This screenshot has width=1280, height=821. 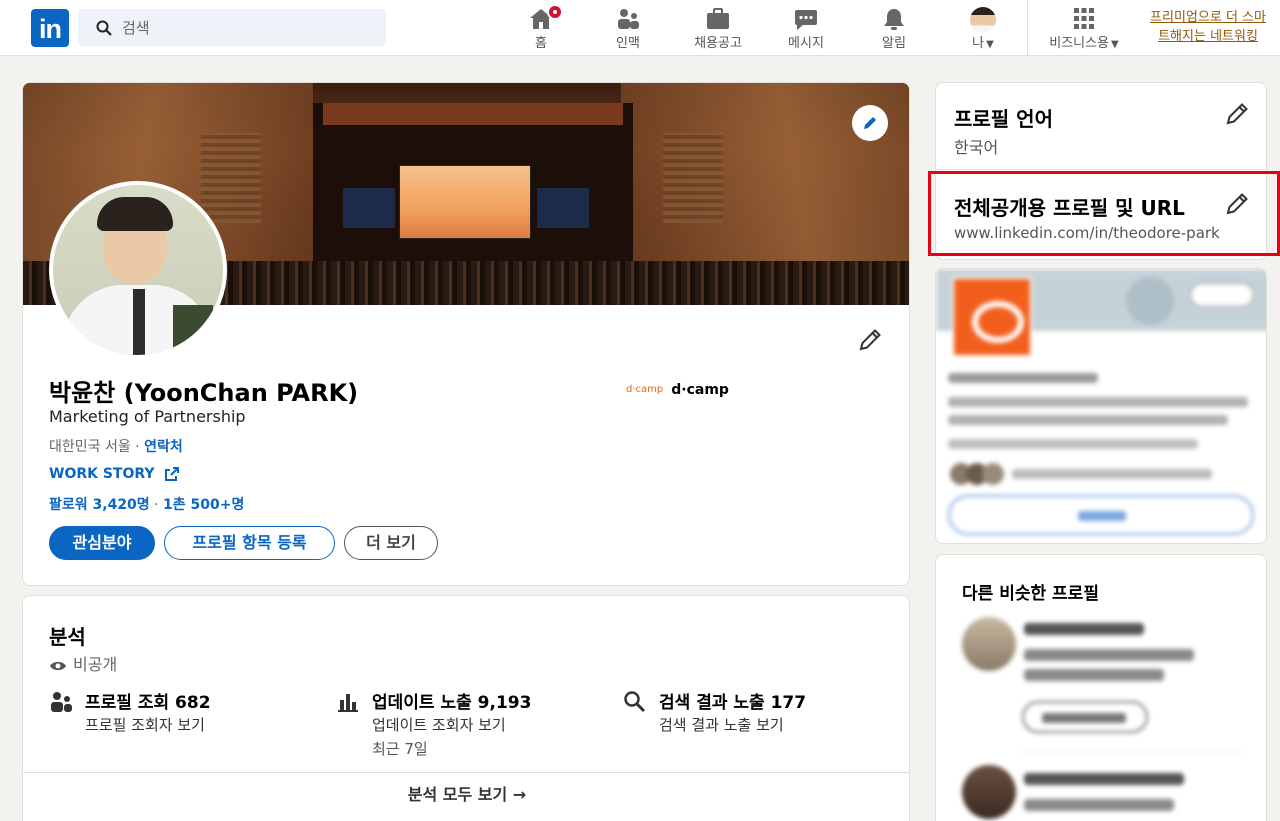 What do you see at coordinates (102, 474) in the screenshot?
I see `website-link: WORK STORY` at bounding box center [102, 474].